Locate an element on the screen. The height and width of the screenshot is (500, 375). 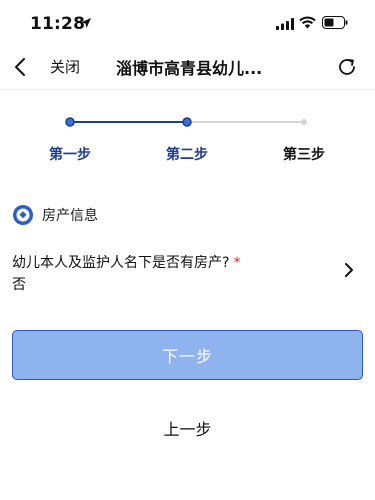
question-text: 幼儿本人及监护人名下是否有房产? is located at coordinates (121, 263).